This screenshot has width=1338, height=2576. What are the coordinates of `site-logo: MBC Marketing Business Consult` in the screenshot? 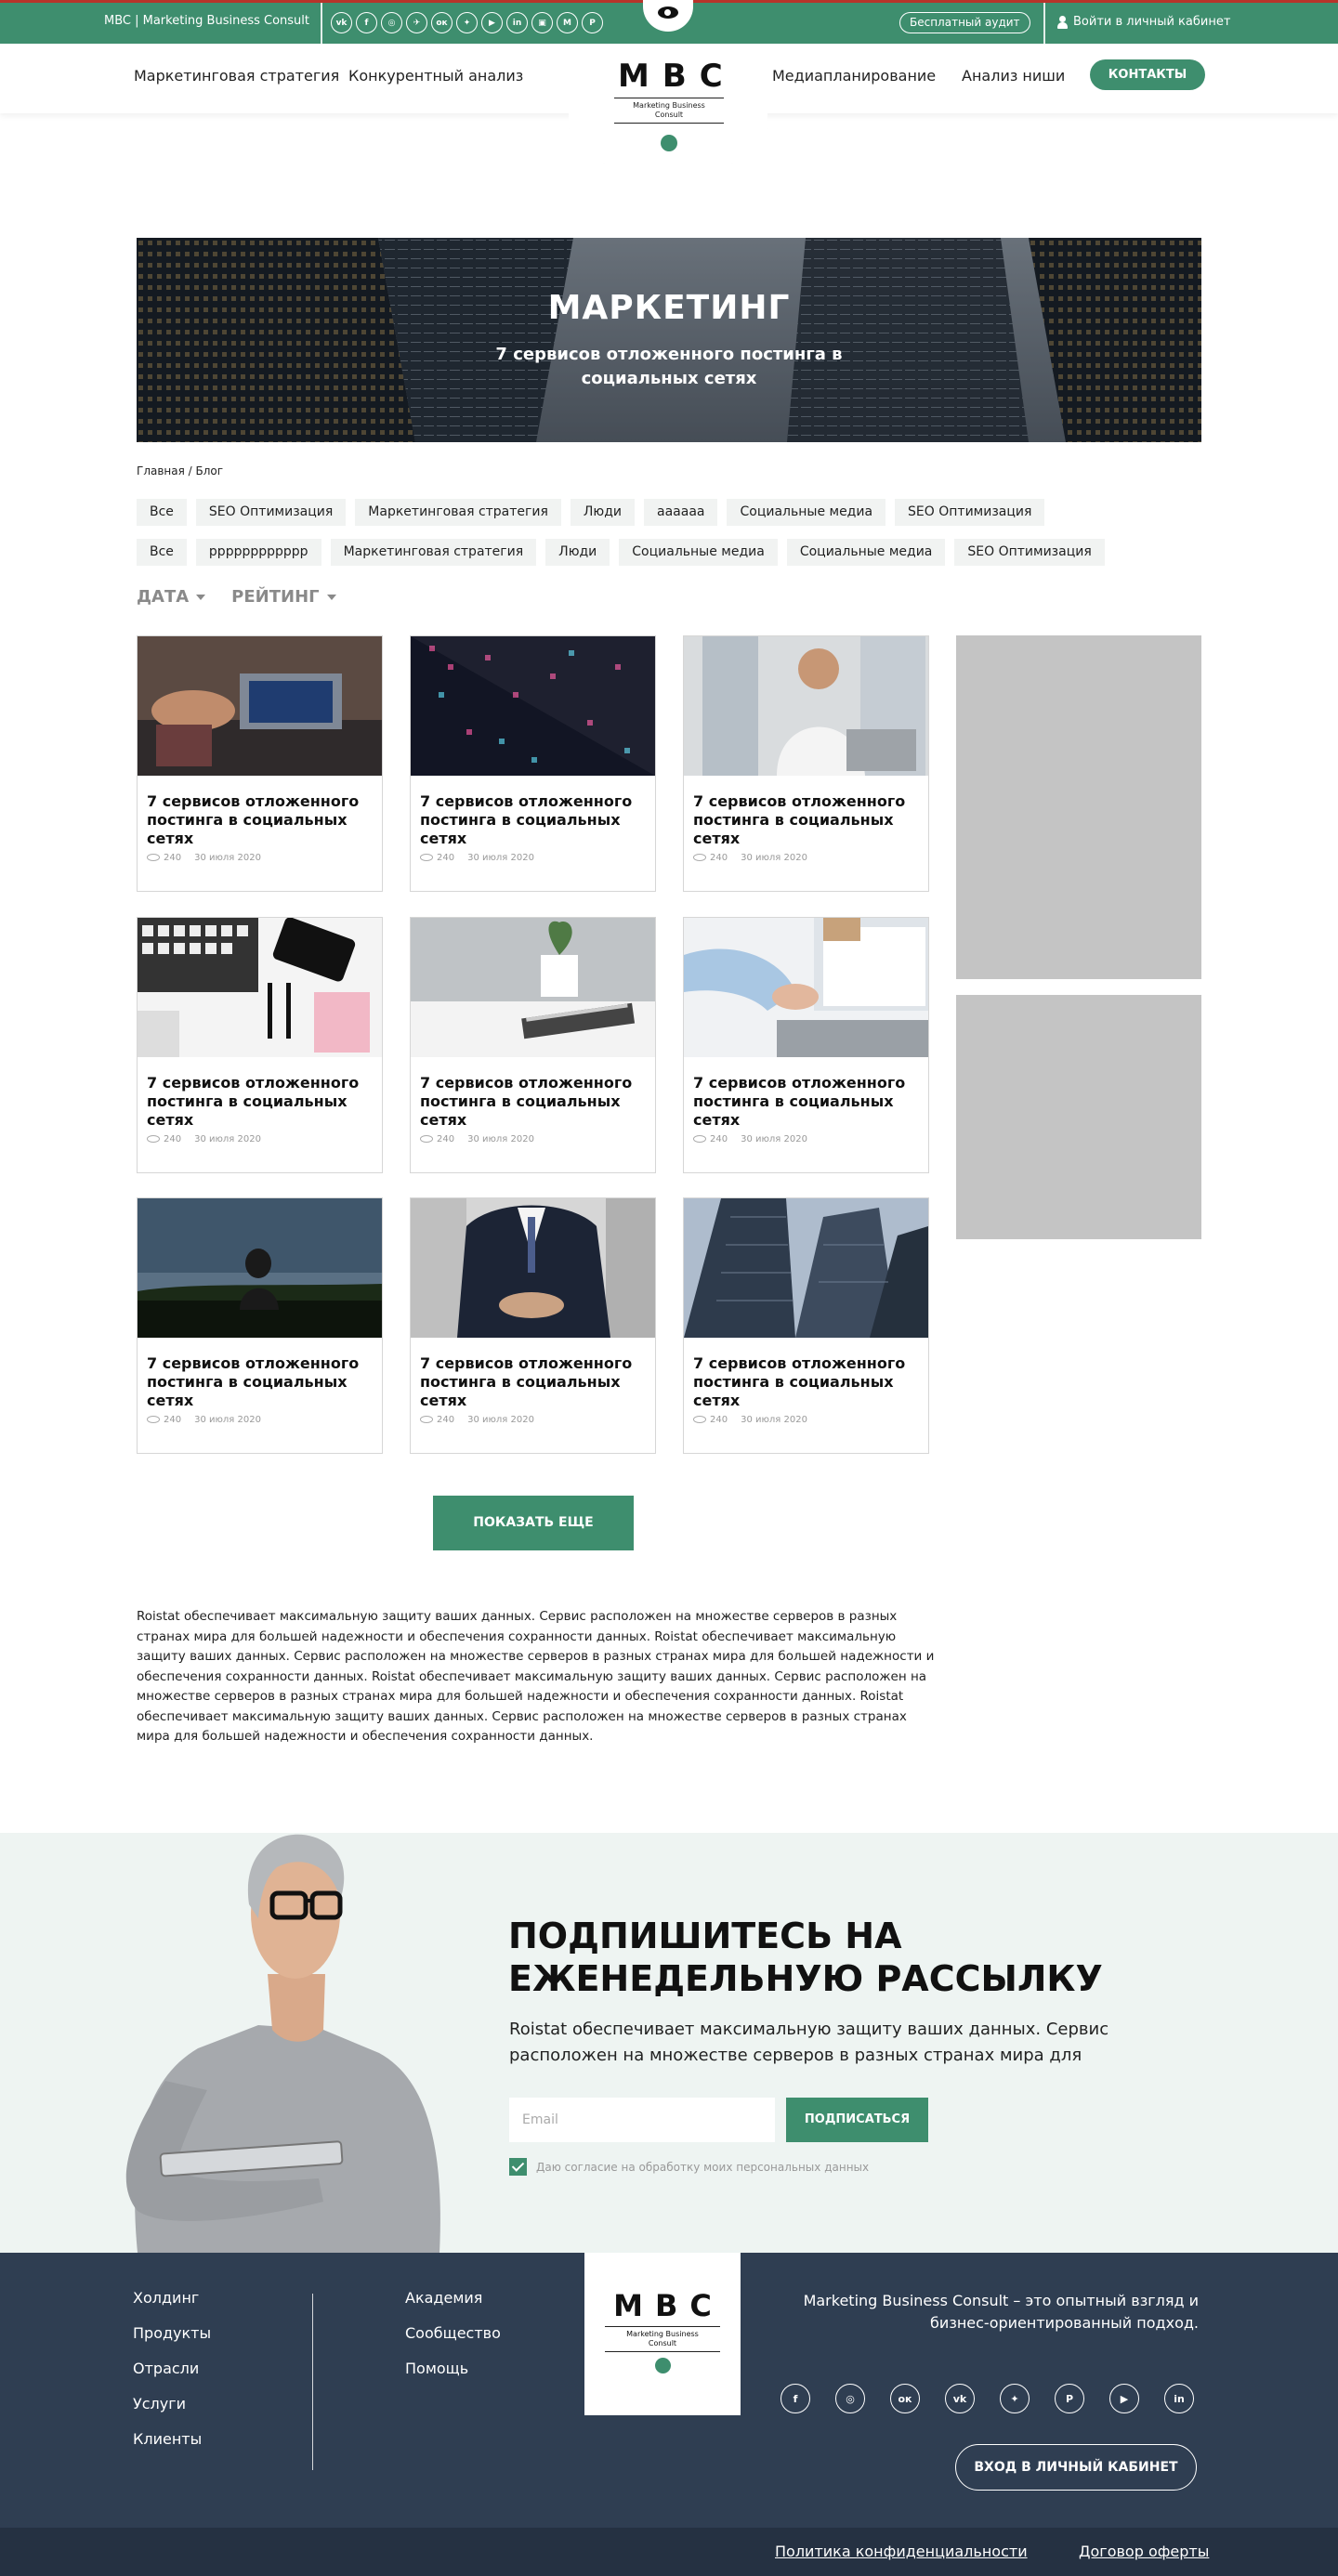 It's located at (669, 105).